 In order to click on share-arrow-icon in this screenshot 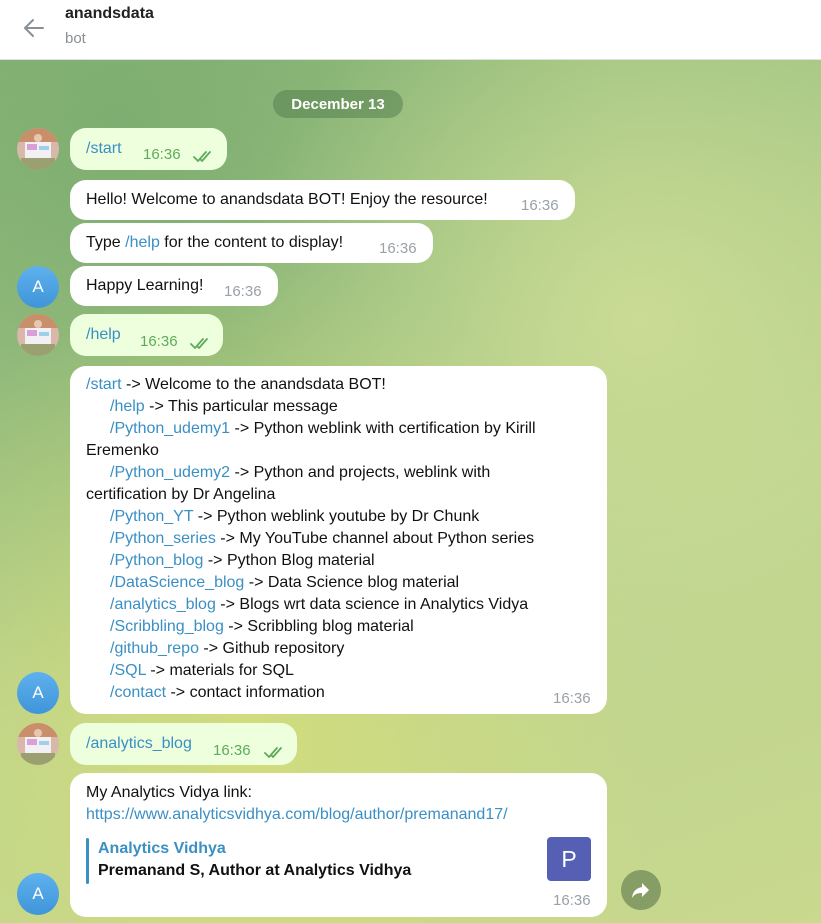, I will do `click(640, 890)`.